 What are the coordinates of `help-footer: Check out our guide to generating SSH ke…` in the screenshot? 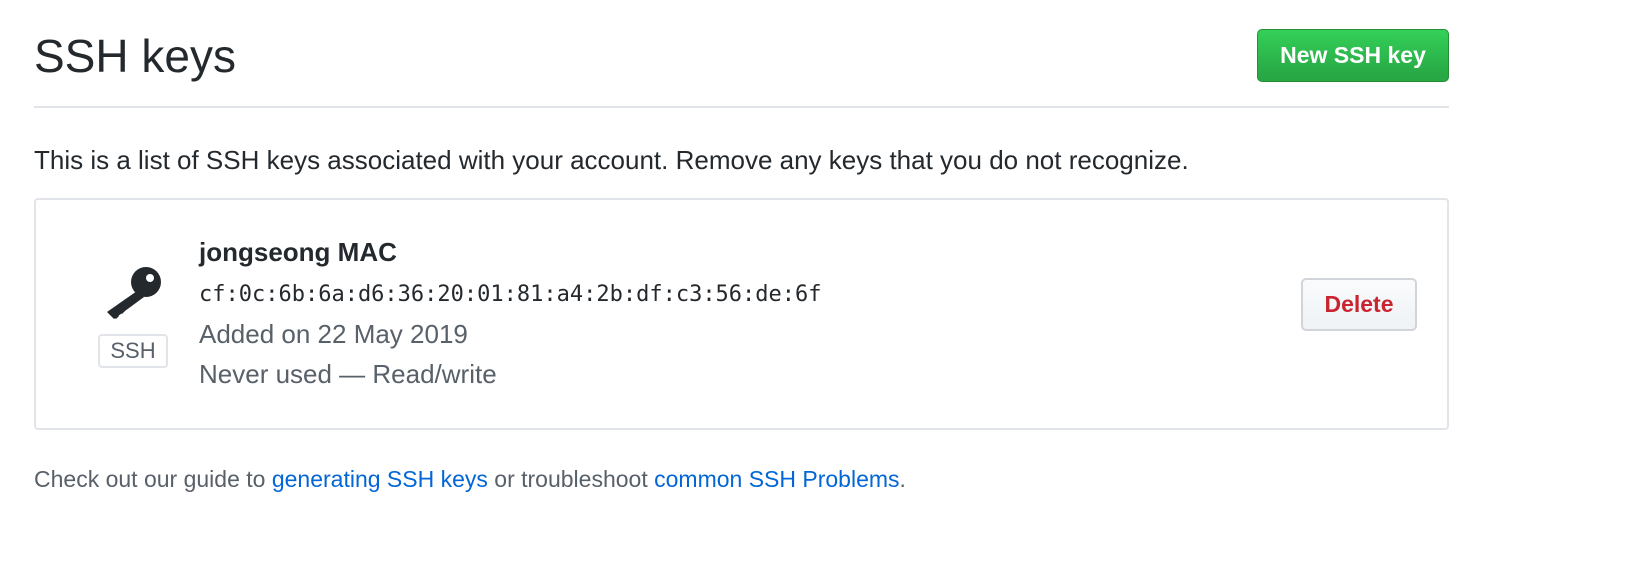 It's located at (470, 479).